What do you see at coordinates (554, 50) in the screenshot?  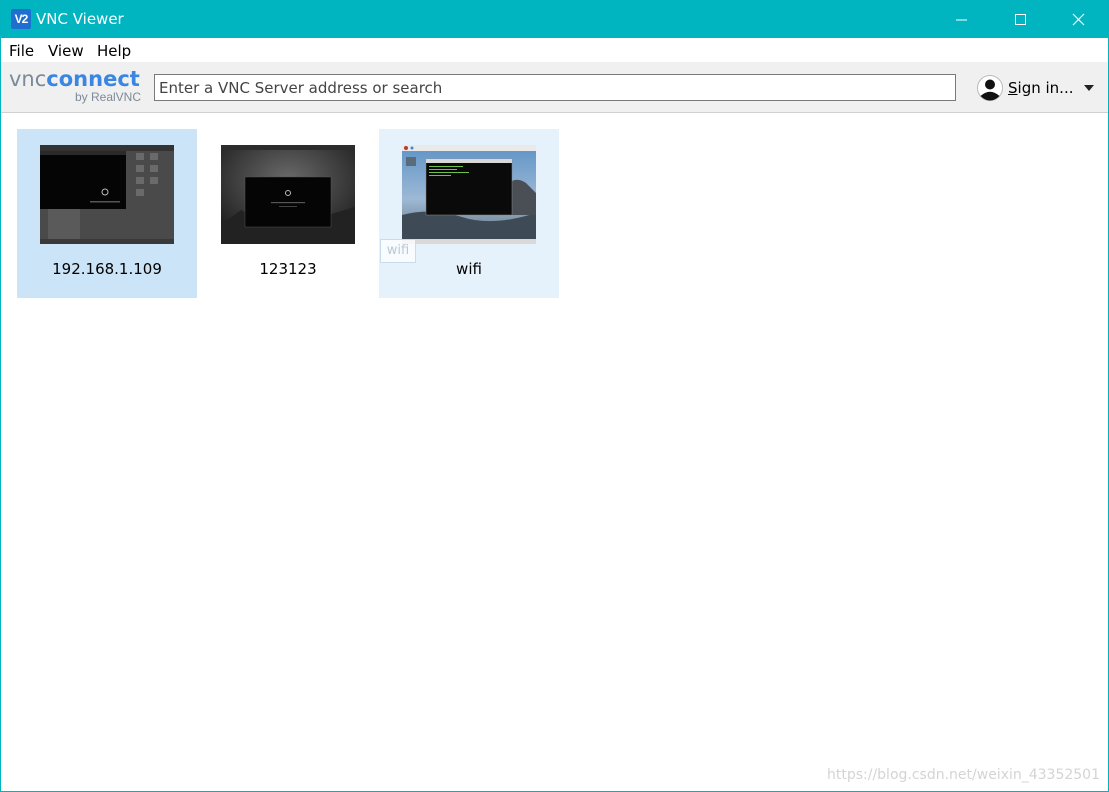 I see `menu-bar: File View Help` at bounding box center [554, 50].